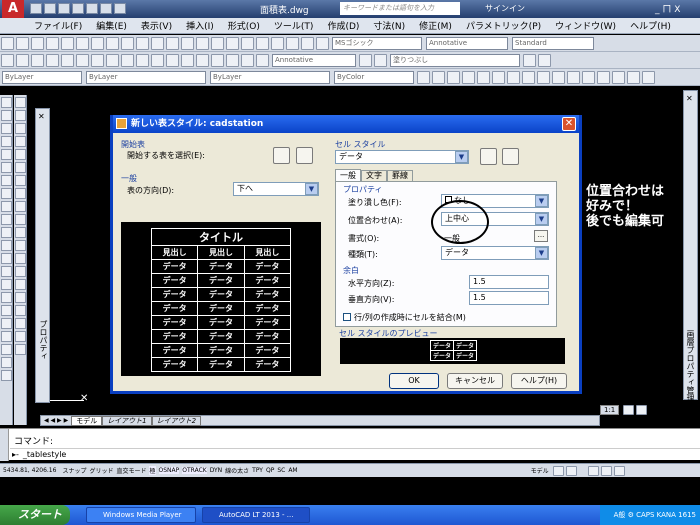 The height and width of the screenshot is (525, 700). Describe the element at coordinates (6, 297) in the screenshot. I see `inspect-icon` at that location.